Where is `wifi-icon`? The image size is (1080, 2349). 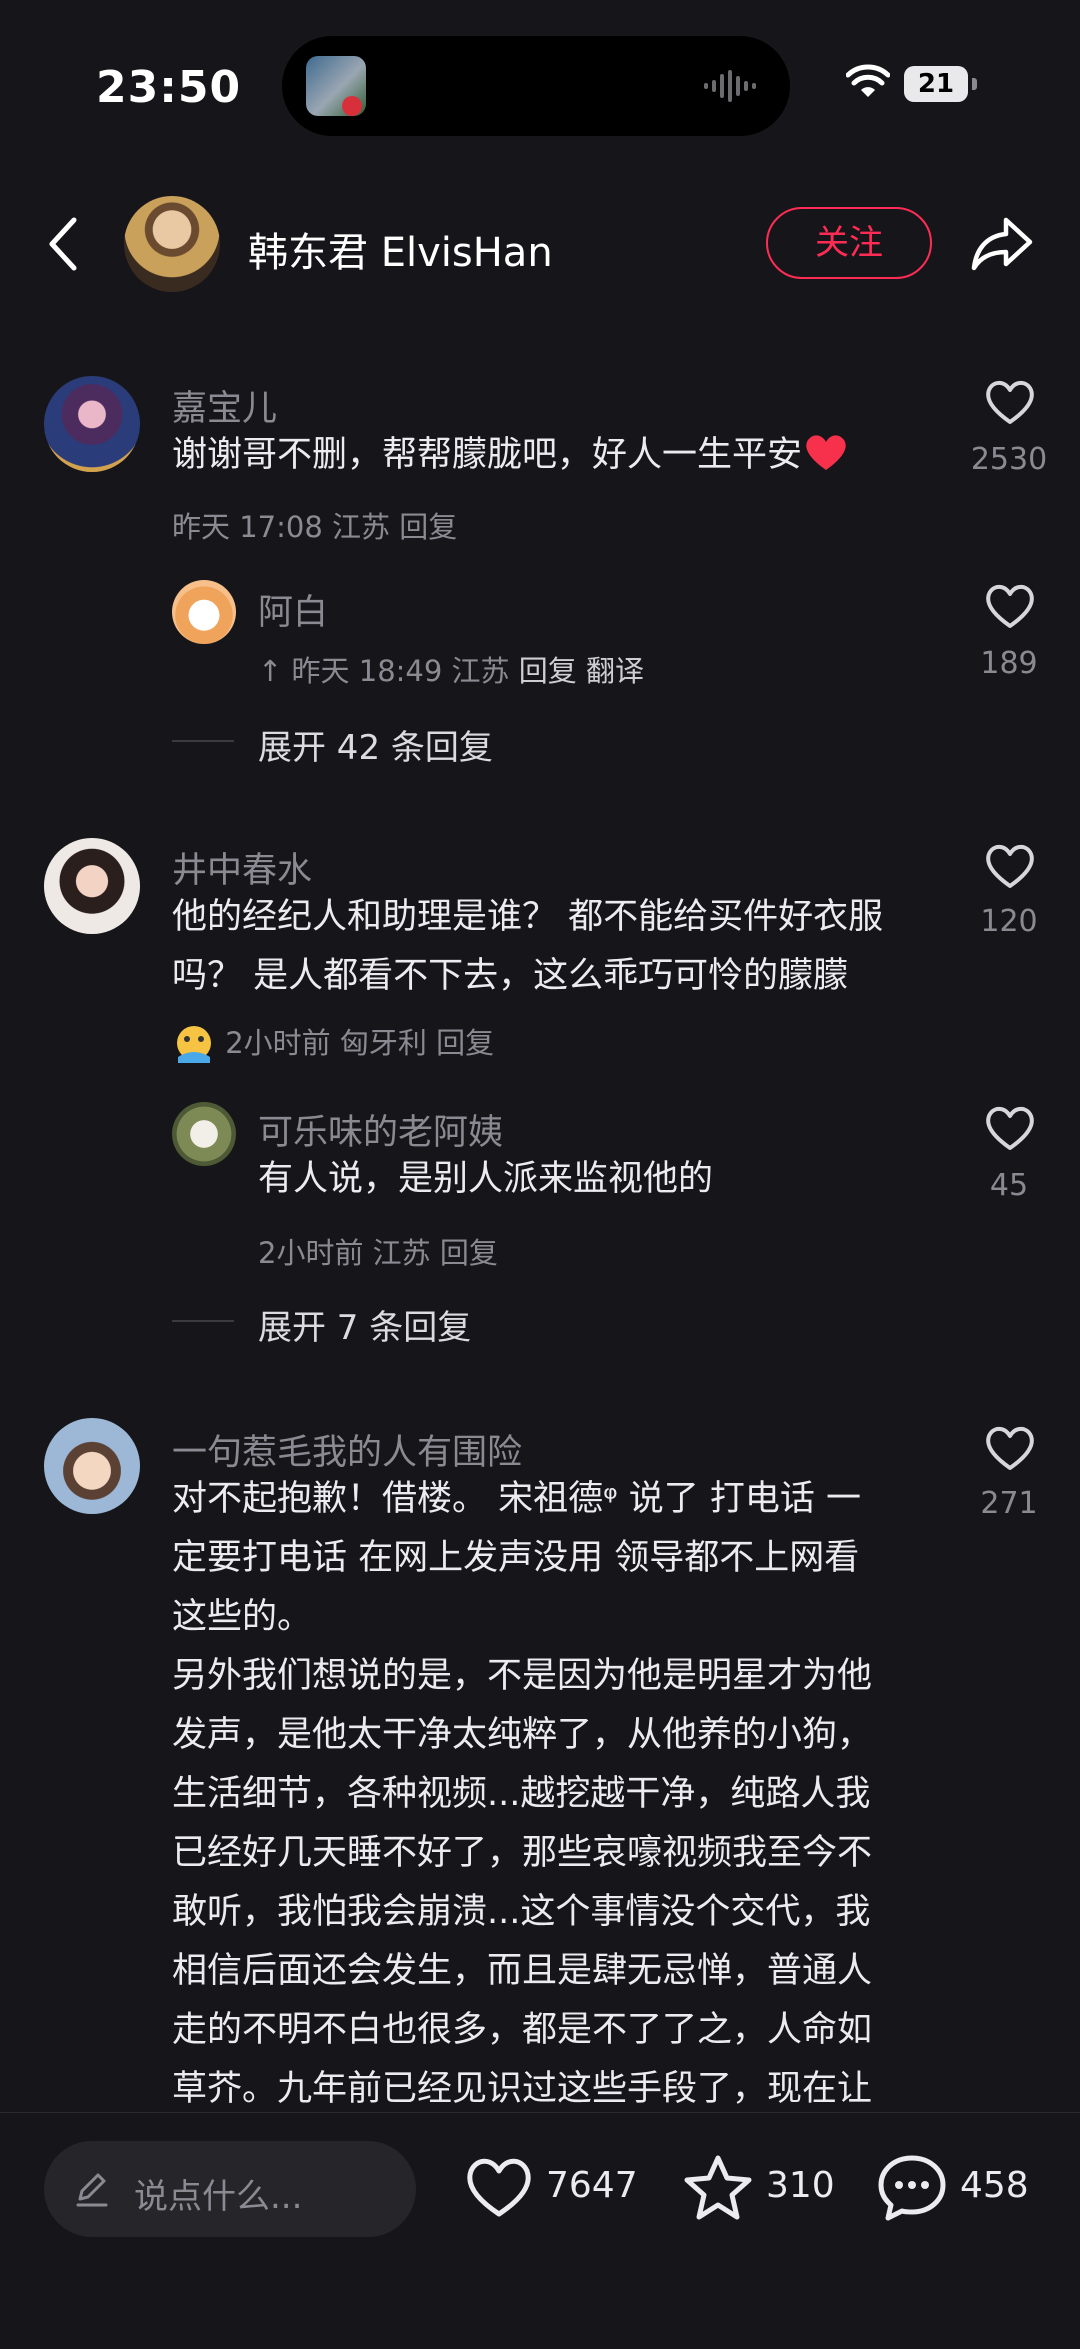
wifi-icon is located at coordinates (868, 80).